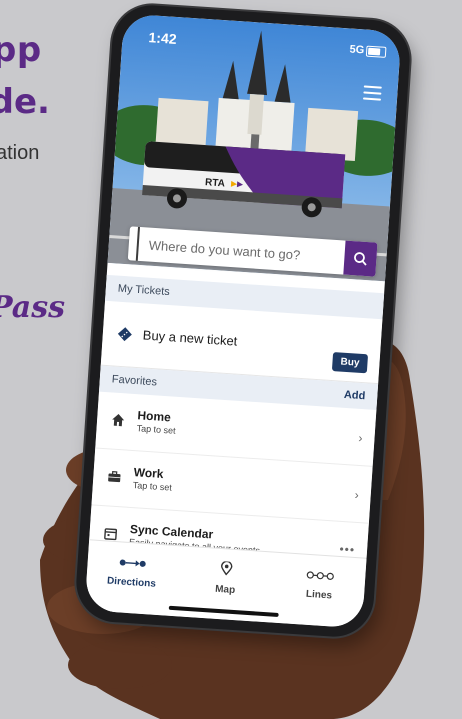 The image size is (462, 719). I want to click on directions-icon, so click(132, 563).